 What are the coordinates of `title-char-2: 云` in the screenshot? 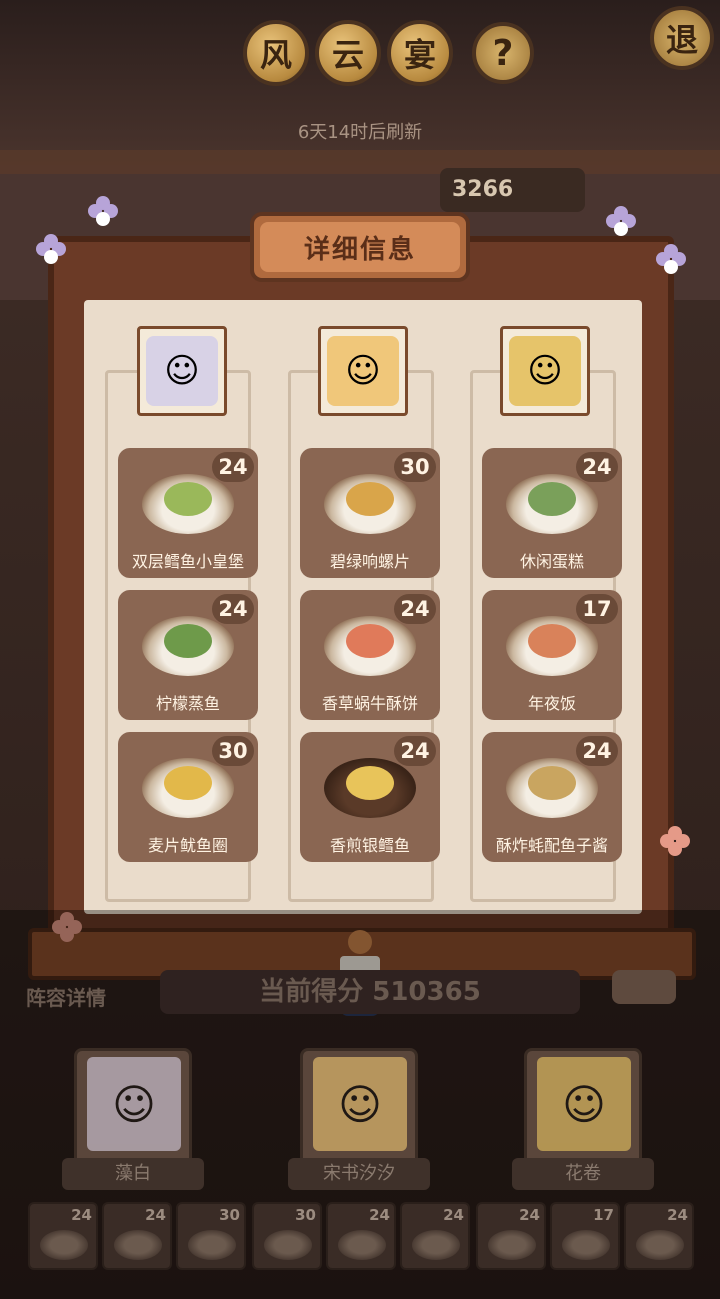 It's located at (348, 53).